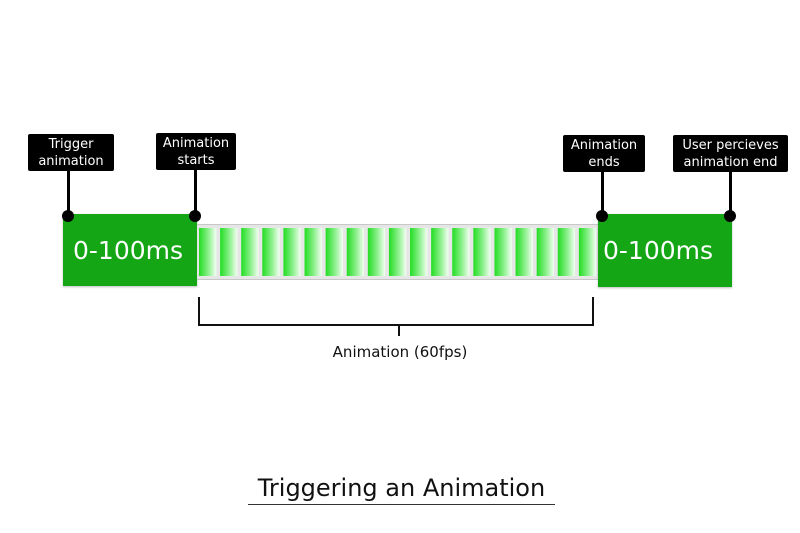 This screenshot has height=533, width=800. Describe the element at coordinates (401, 489) in the screenshot. I see `diagram-title: Triggering an Animation` at that location.